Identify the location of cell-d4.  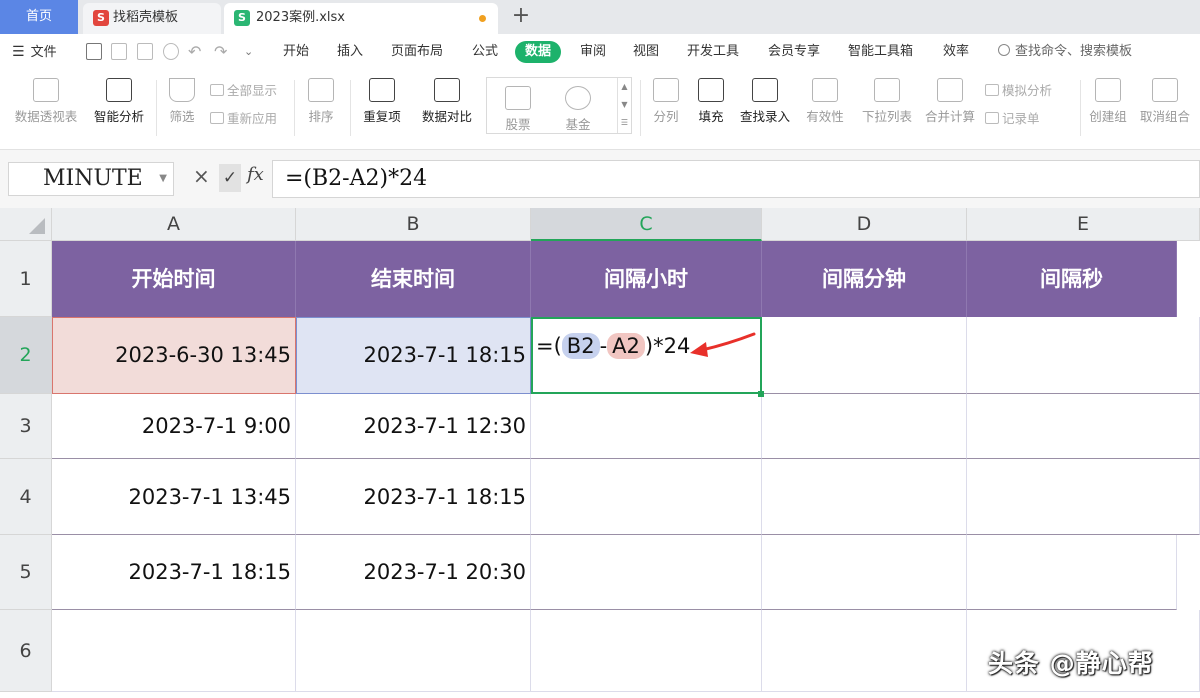
(864, 497).